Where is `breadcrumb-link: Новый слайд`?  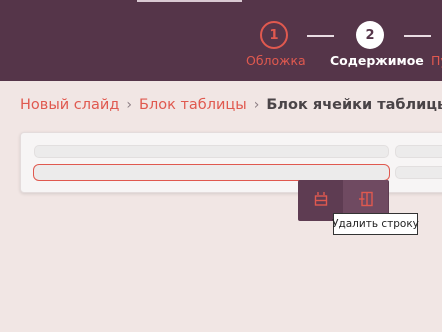 breadcrumb-link: Новый слайд is located at coordinates (69, 105).